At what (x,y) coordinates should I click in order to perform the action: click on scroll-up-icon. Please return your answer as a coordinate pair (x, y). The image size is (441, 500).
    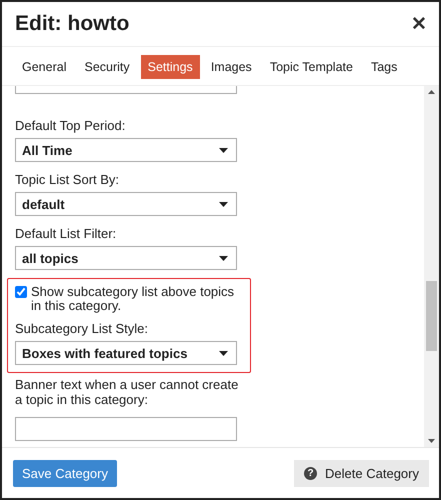
    Looking at the image, I should click on (431, 92).